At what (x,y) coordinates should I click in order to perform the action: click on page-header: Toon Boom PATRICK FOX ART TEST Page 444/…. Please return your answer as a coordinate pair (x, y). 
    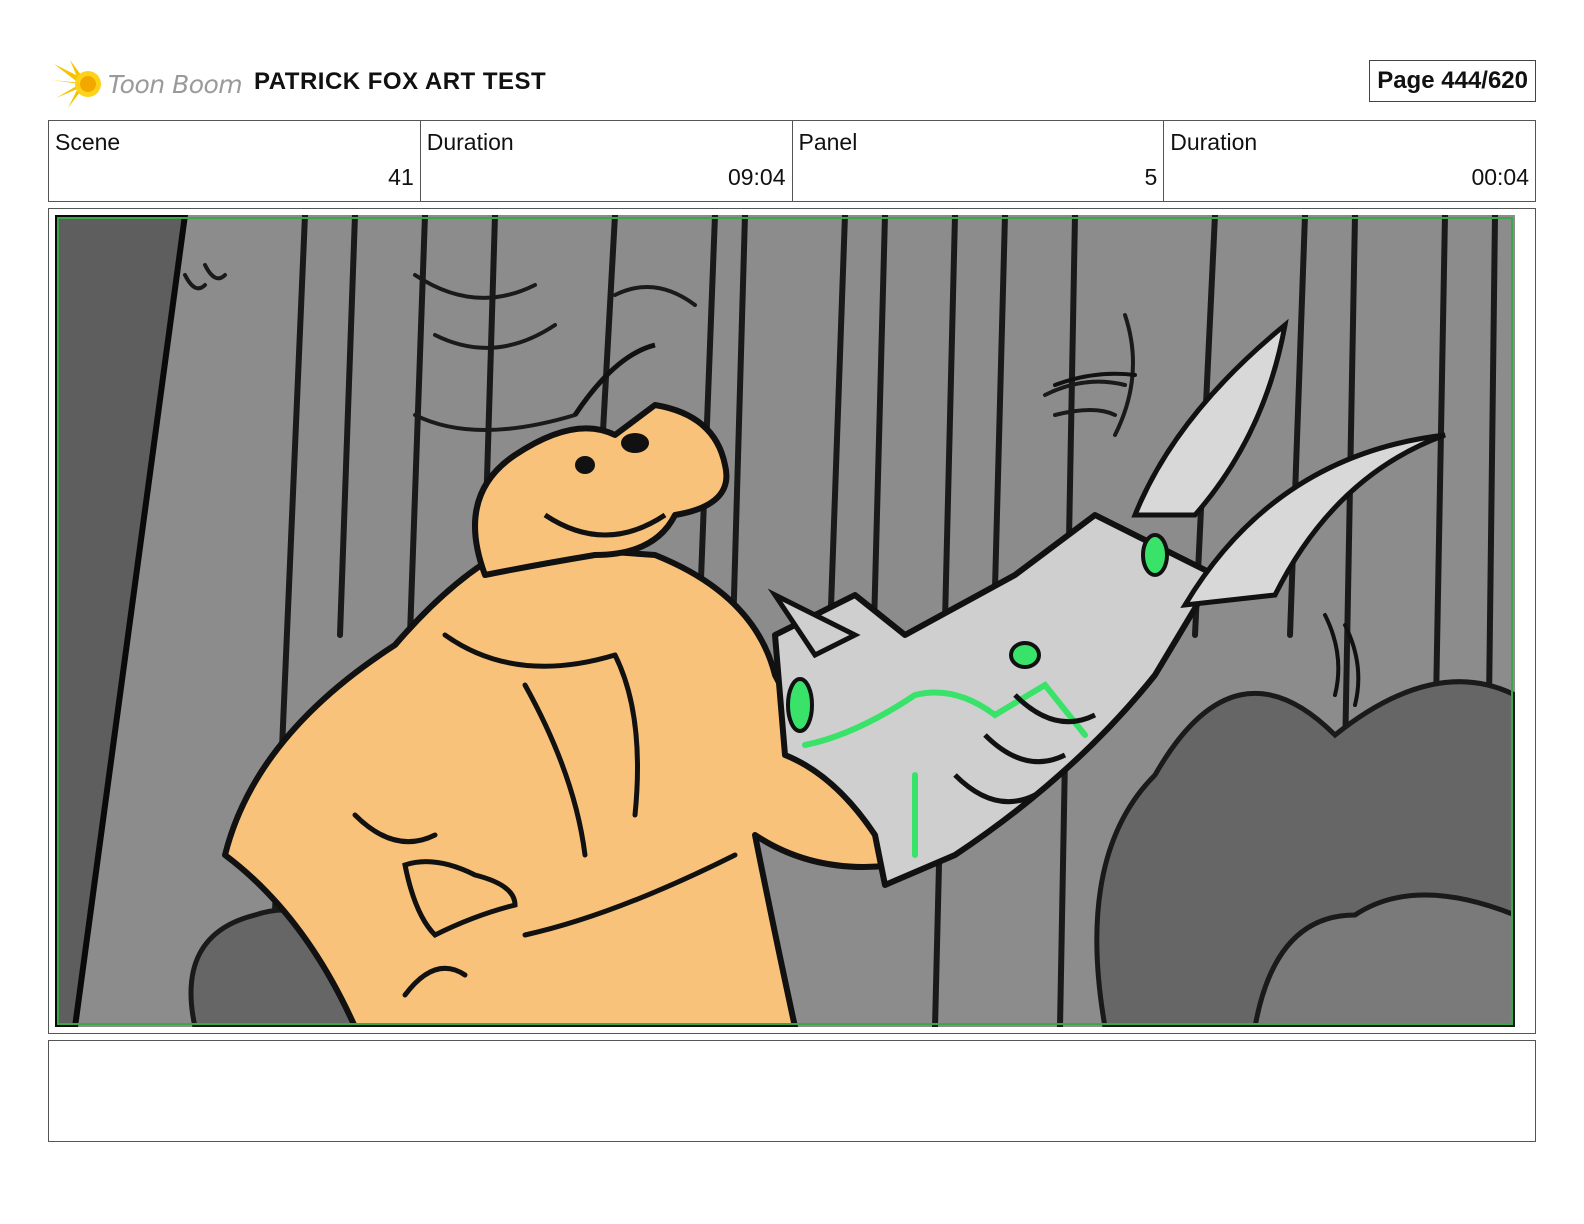
    Looking at the image, I should click on (792, 82).